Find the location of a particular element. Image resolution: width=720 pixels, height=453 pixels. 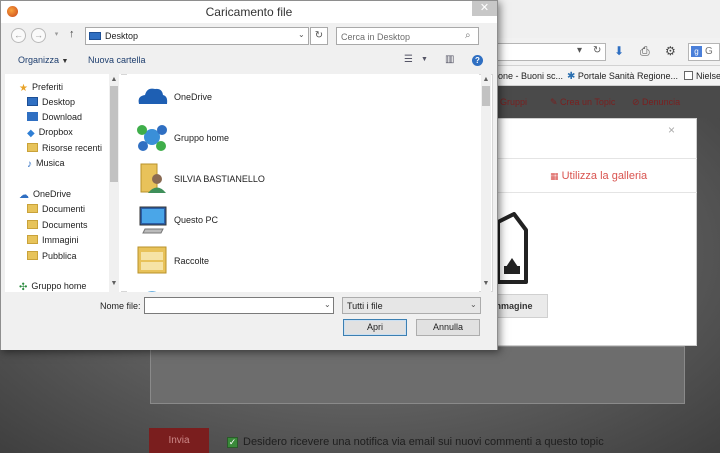

file-item-user-folder: SILVIA BASTIANELLO is located at coordinates (303, 178).